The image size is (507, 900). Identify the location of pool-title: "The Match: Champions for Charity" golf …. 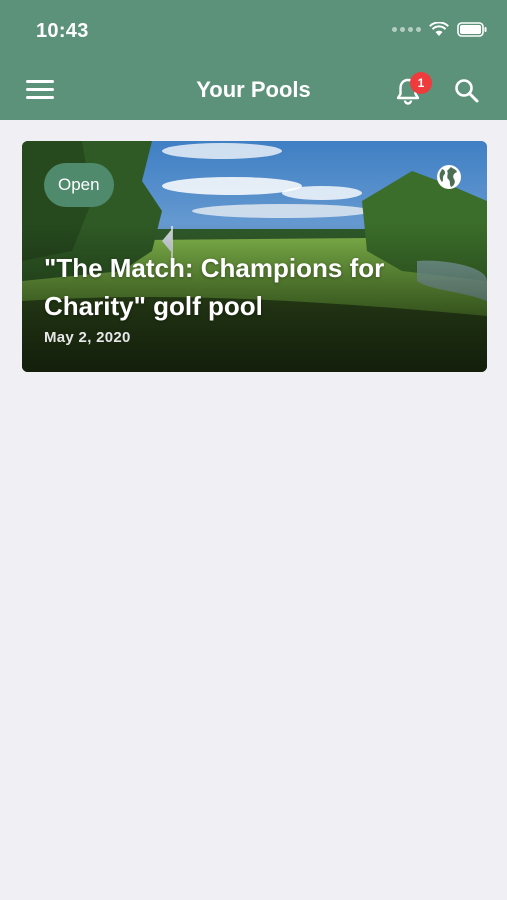
(214, 287).